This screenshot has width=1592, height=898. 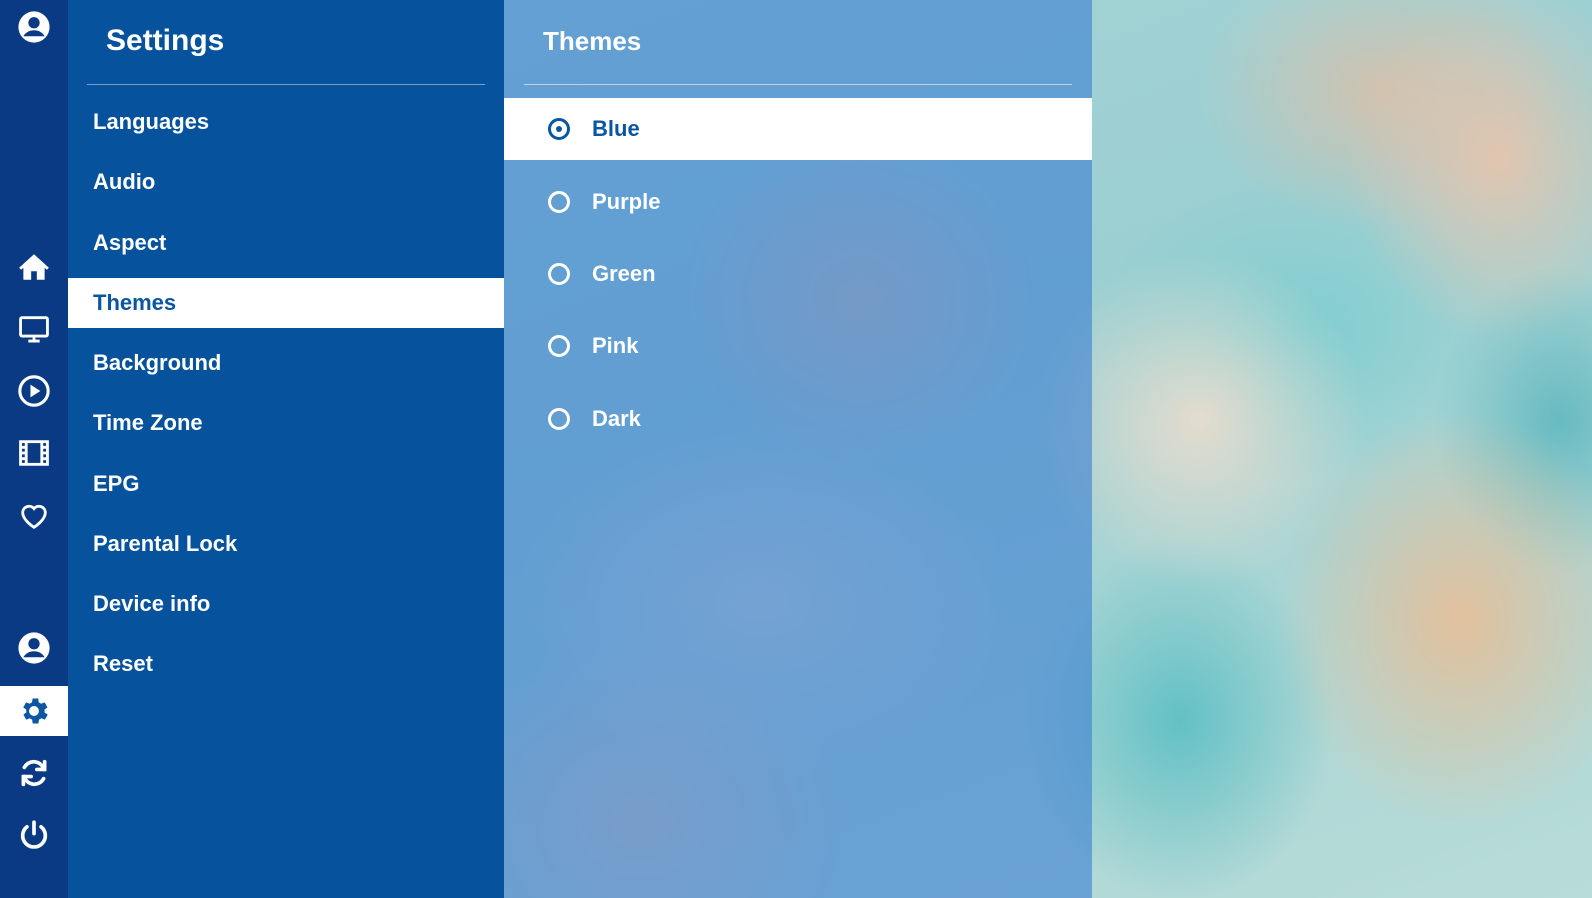 I want to click on settings-item-time-zone: Time Zone, so click(x=286, y=423).